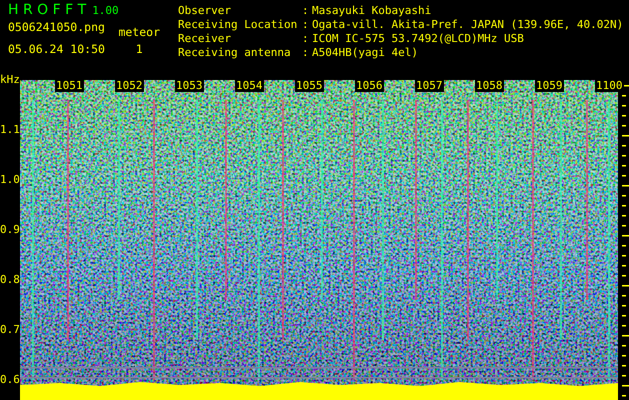  I want to click on time-label: 1057, so click(429, 86).